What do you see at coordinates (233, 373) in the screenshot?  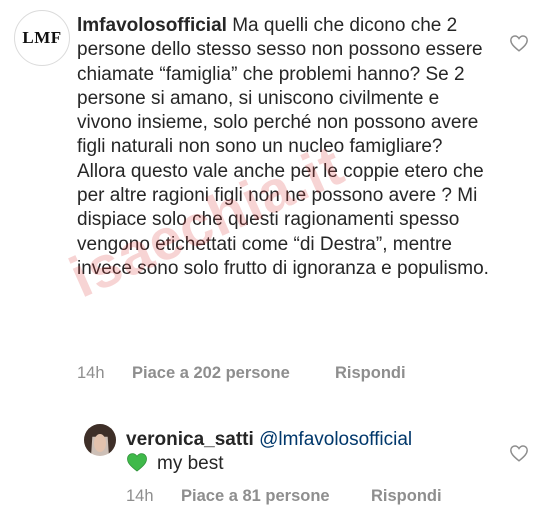 I see `likes-count: Piace a 202 persone` at bounding box center [233, 373].